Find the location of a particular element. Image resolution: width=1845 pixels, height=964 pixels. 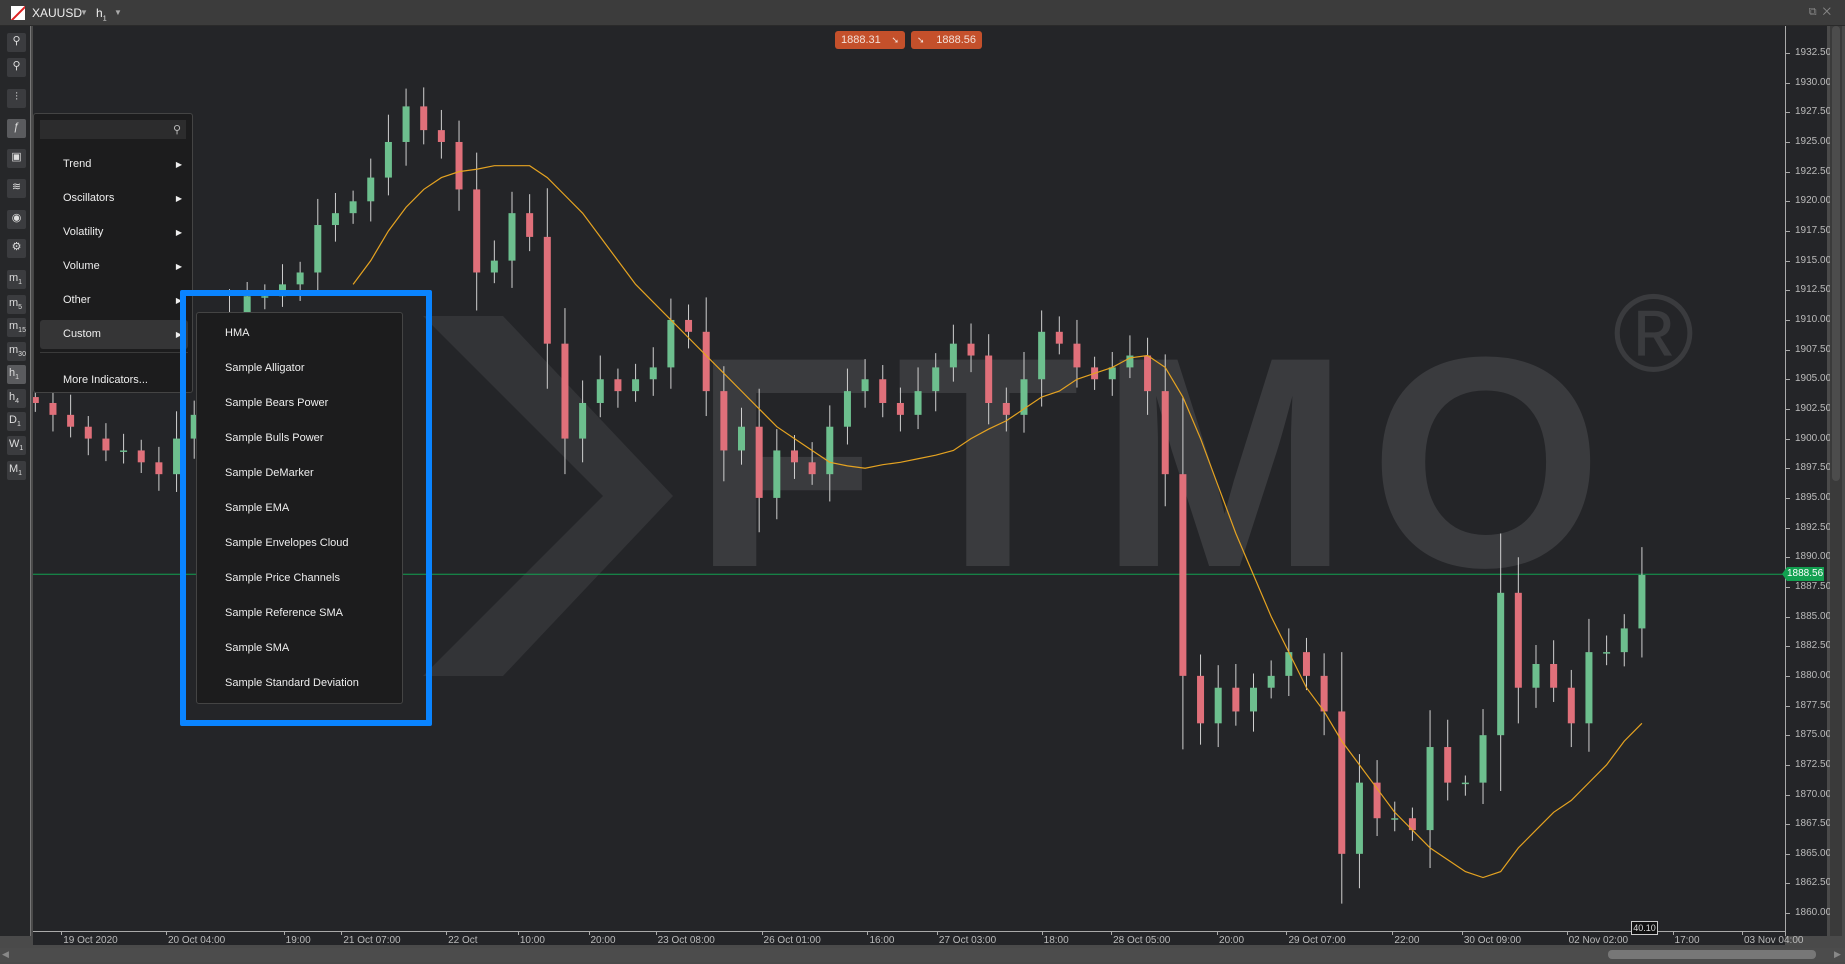

price-label: 1880.00 is located at coordinates (1813, 675).